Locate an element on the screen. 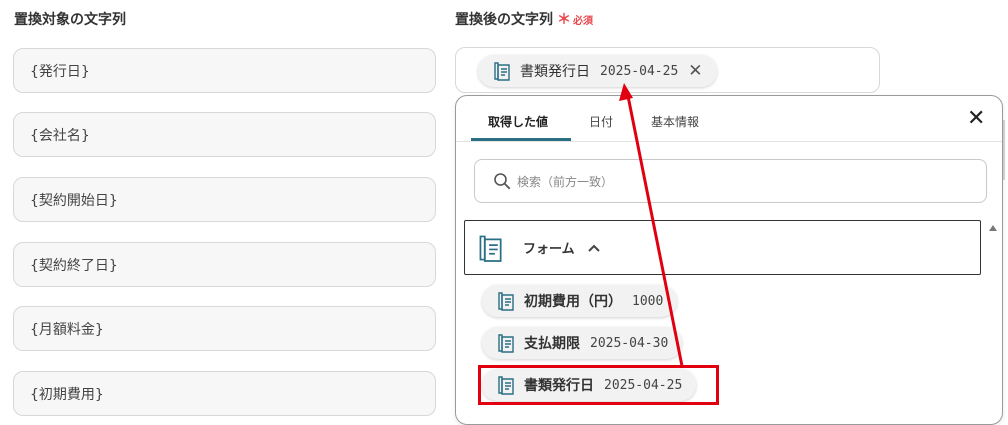 The height and width of the screenshot is (425, 1008). source-field-company: {会社名} is located at coordinates (224, 134).